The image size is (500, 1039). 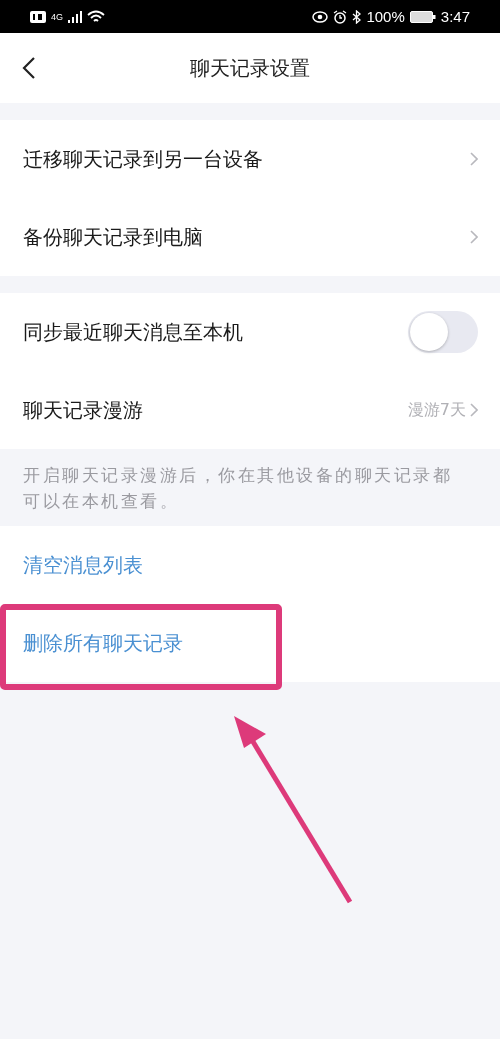 I want to click on toggle-switch, so click(x=443, y=332).